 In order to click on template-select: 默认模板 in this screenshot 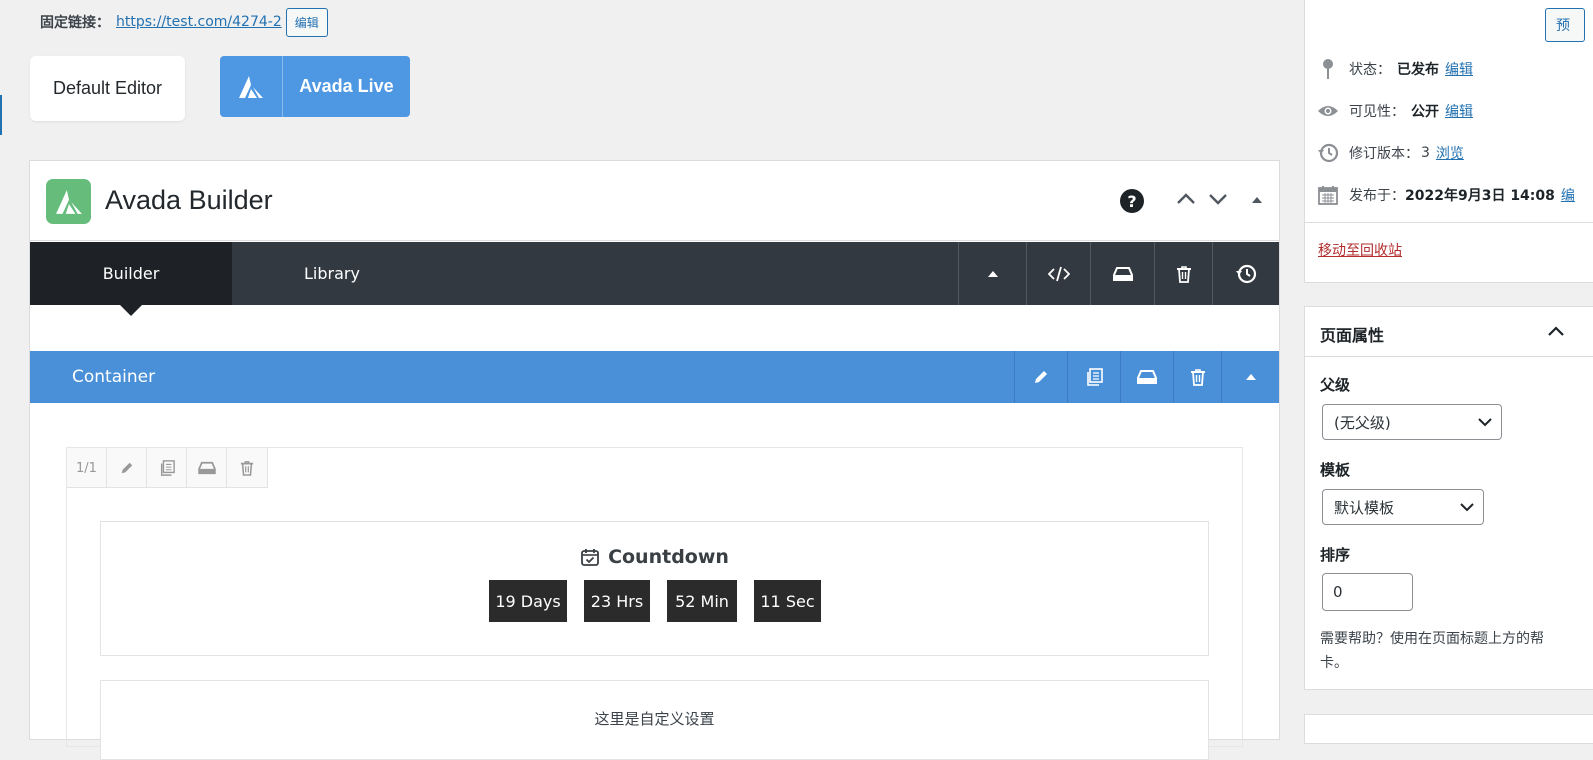, I will do `click(1403, 507)`.